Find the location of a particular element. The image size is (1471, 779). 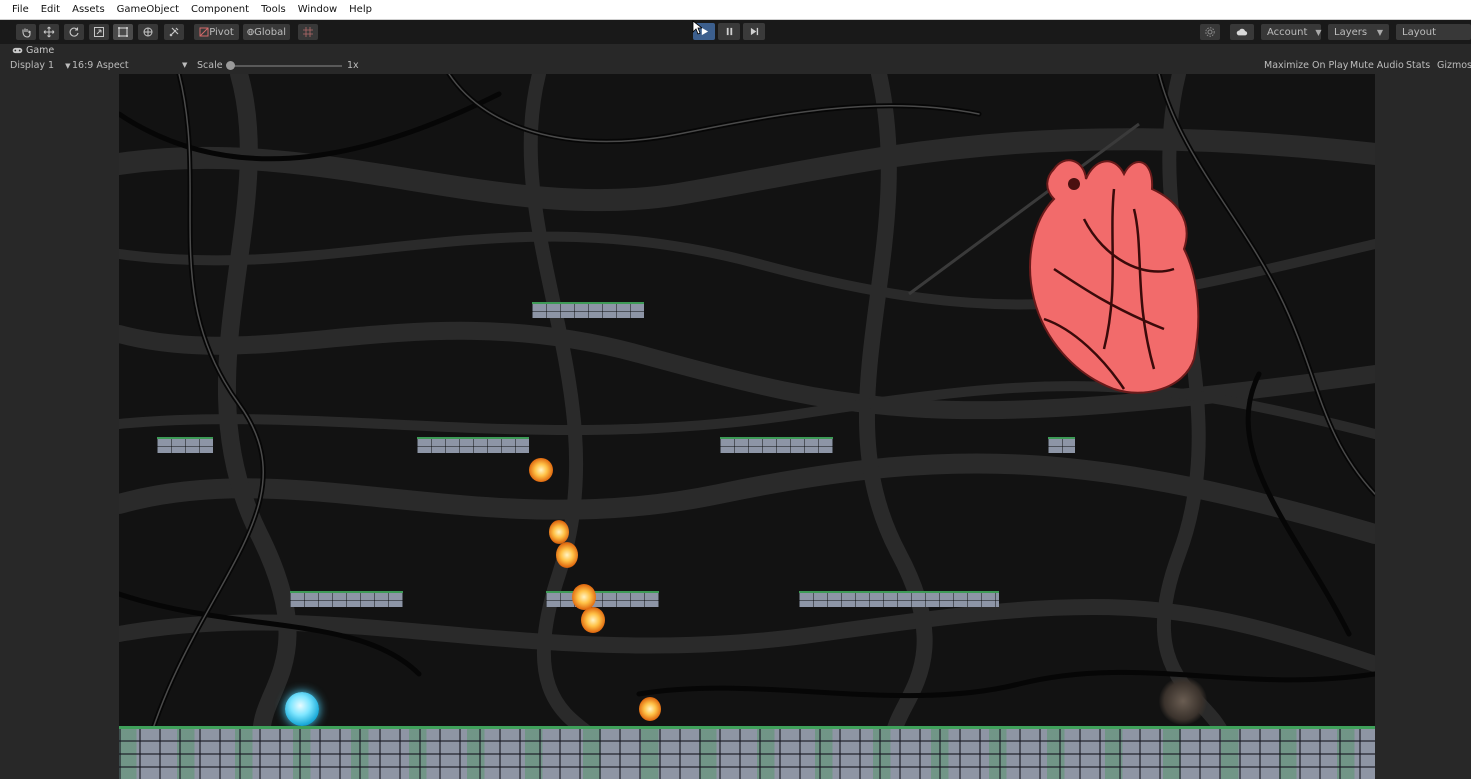

mouse-cursor-icon is located at coordinates (697, 27).